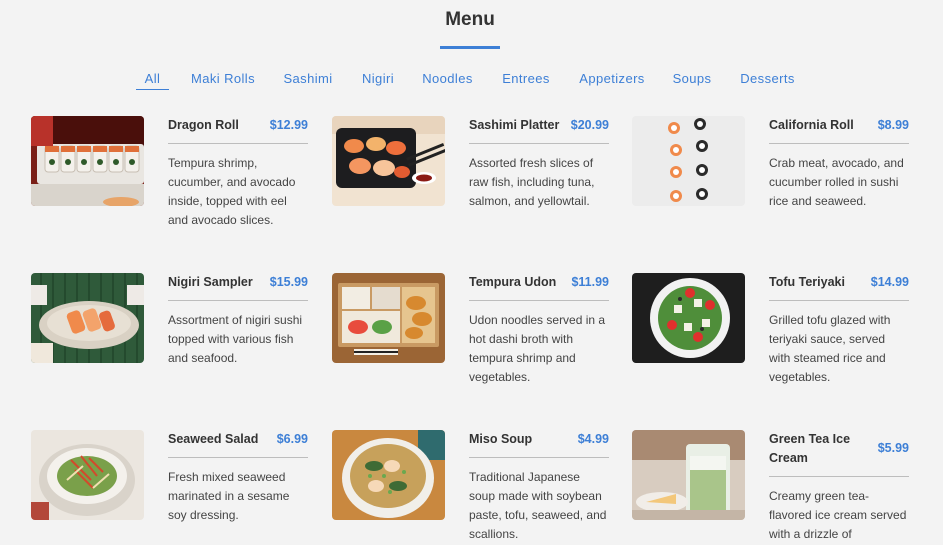 The height and width of the screenshot is (545, 943). What do you see at coordinates (470, 19) in the screenshot?
I see `page-title: Menu` at bounding box center [470, 19].